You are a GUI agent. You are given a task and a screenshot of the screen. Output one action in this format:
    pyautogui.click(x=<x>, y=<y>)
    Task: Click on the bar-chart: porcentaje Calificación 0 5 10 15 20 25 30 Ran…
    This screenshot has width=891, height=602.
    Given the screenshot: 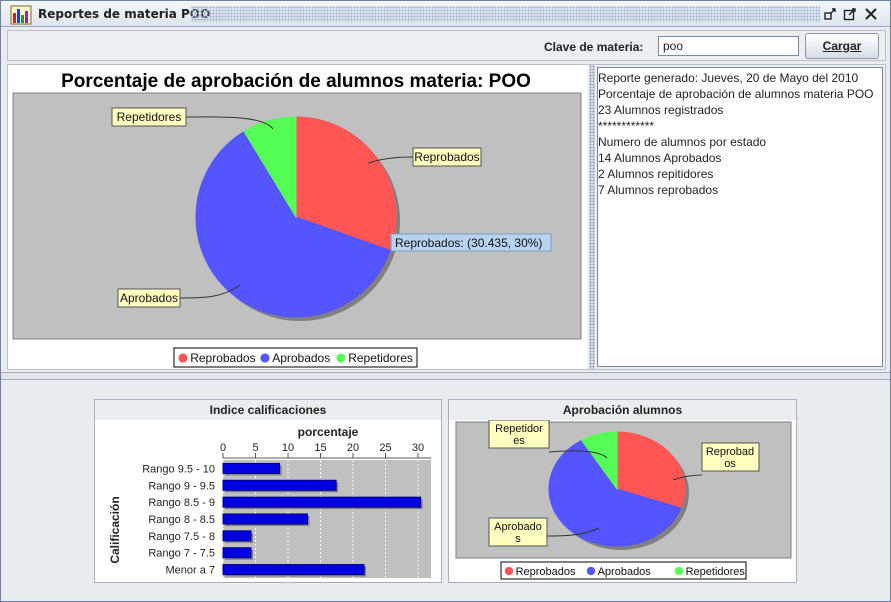 What is the action you would take?
    pyautogui.click(x=269, y=501)
    